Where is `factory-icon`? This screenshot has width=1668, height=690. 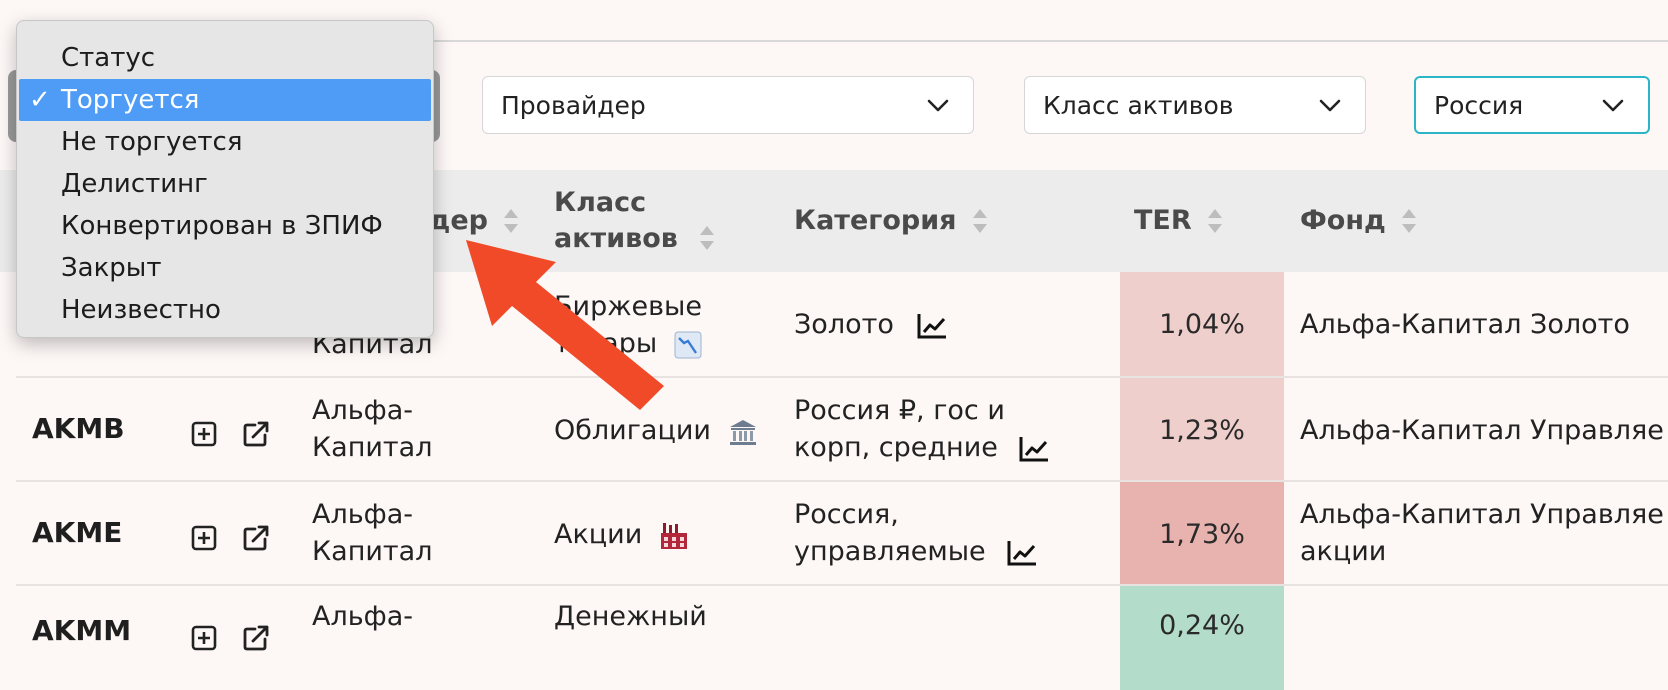 factory-icon is located at coordinates (673, 535).